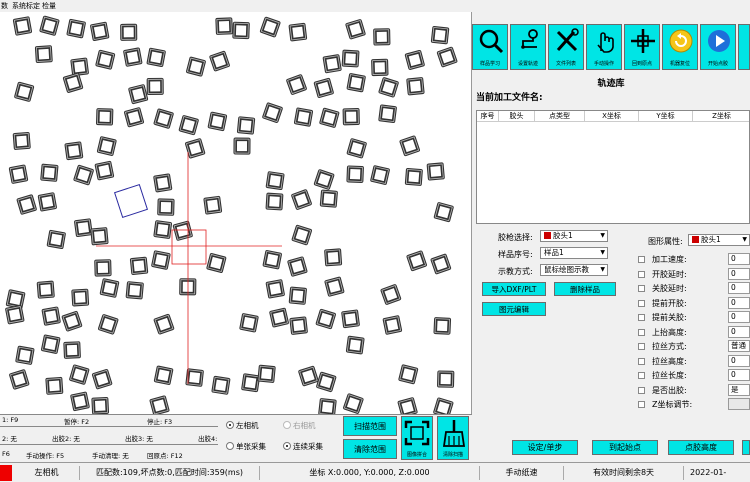 This screenshot has width=750, height=482. Describe the element at coordinates (744, 47) in the screenshot. I see `toolbar-overflow-button` at that location.